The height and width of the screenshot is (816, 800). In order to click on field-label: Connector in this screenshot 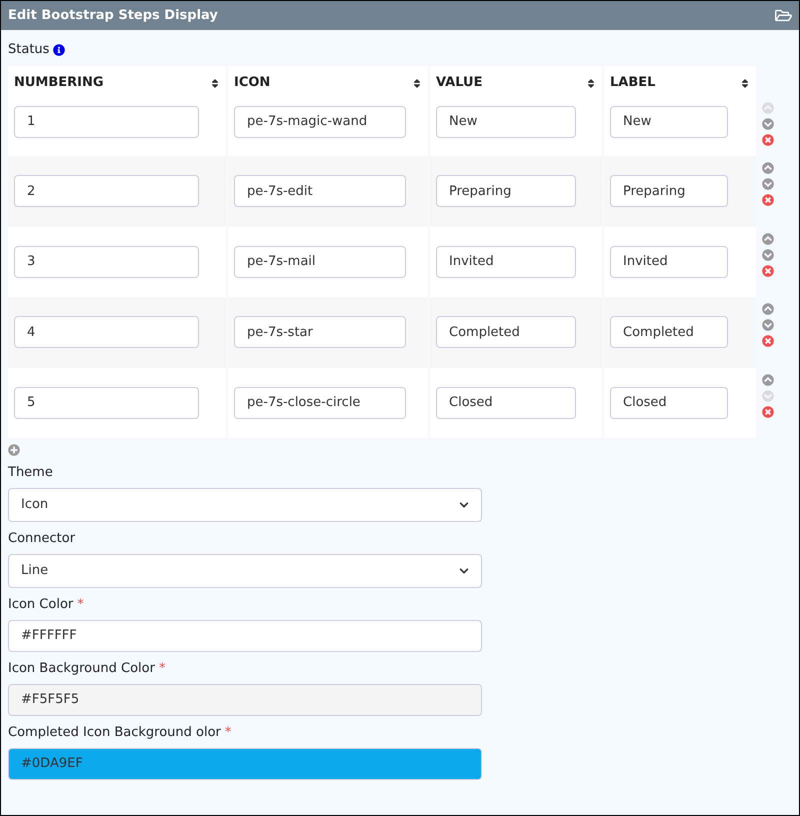, I will do `click(42, 539)`.